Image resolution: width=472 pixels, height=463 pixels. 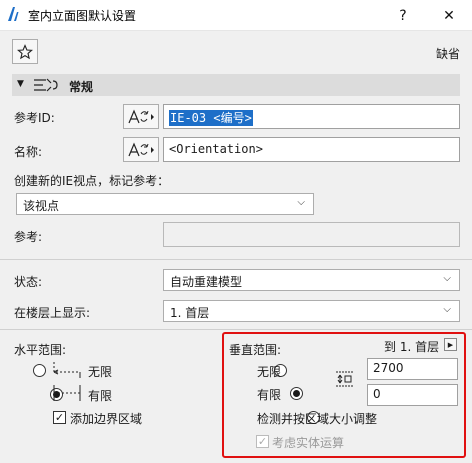 I want to click on show-on-story-select: 1. 首层 ⌵, so click(x=311, y=311).